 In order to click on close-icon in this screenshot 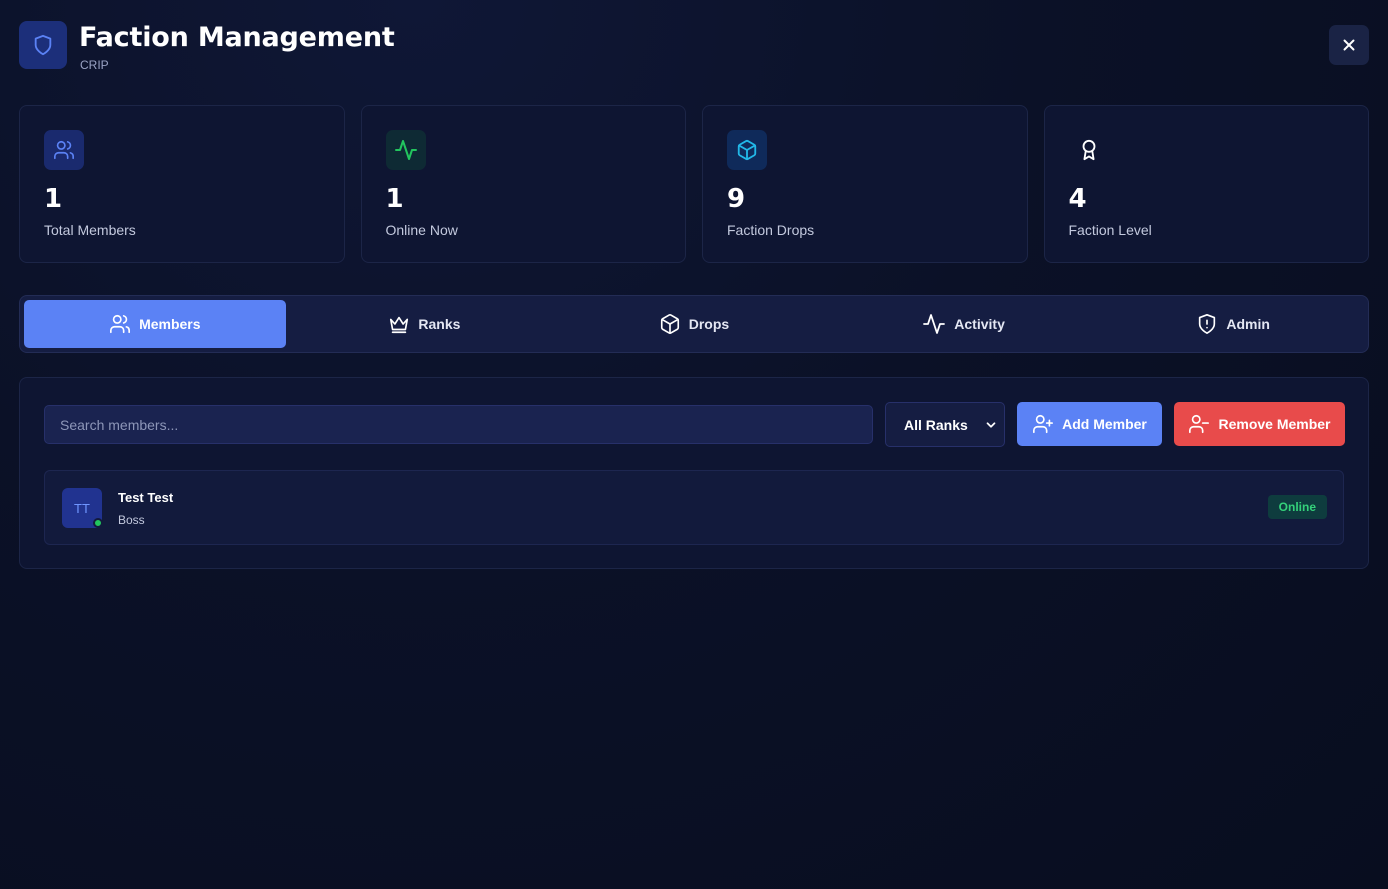, I will do `click(1349, 45)`.